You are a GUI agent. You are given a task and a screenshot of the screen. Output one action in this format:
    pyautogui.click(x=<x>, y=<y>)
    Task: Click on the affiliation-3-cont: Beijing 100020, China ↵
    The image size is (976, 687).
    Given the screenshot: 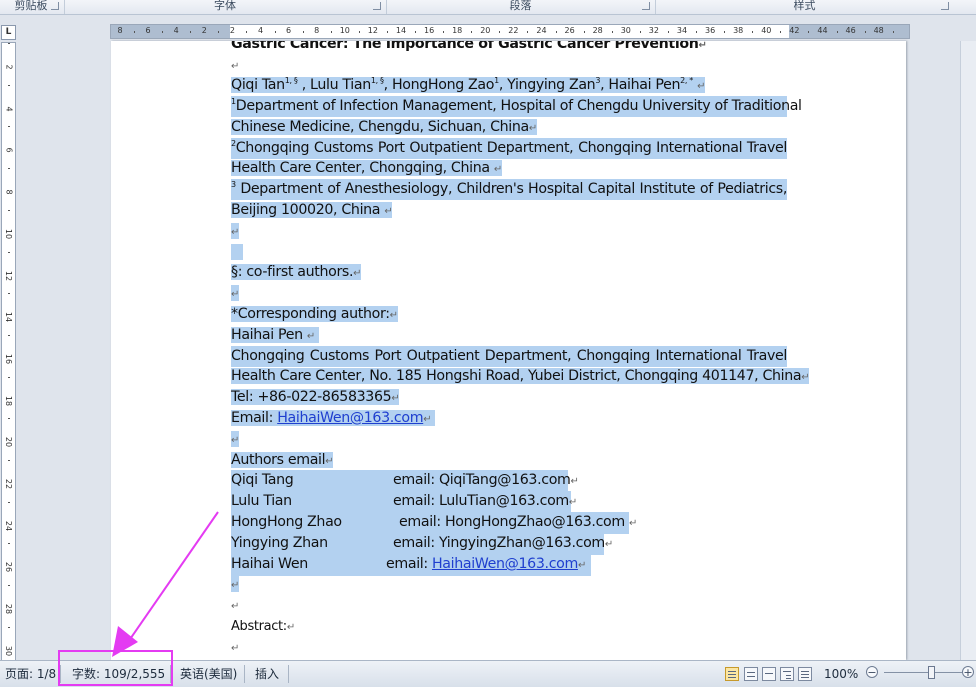 What is the action you would take?
    pyautogui.click(x=312, y=210)
    